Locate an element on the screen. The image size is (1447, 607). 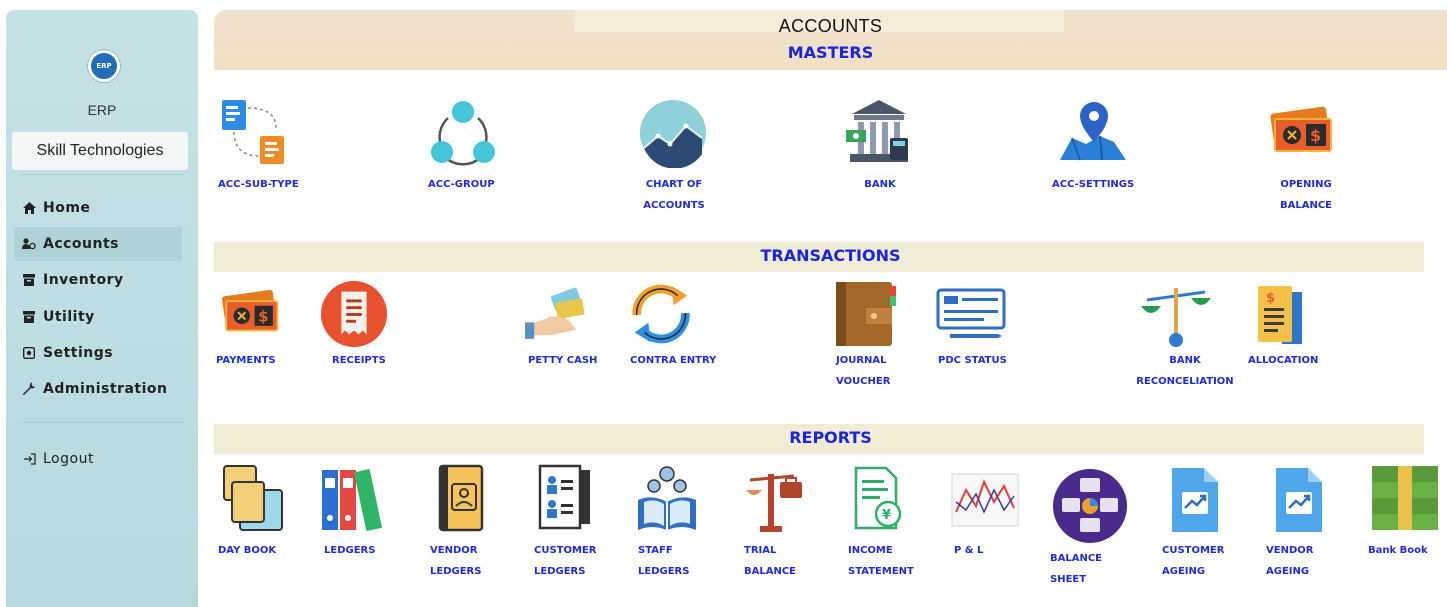
tile-label: JOURNAL VOUCHER is located at coordinates (863, 371).